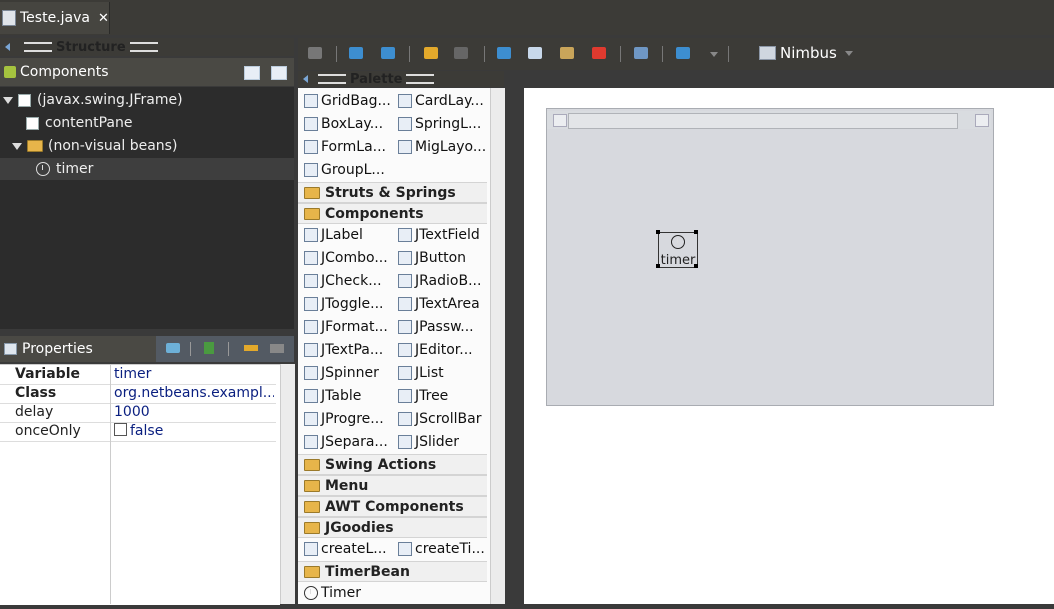 Image resolution: width=1054 pixels, height=609 pixels. I want to click on bean-label: timer, so click(678, 260).